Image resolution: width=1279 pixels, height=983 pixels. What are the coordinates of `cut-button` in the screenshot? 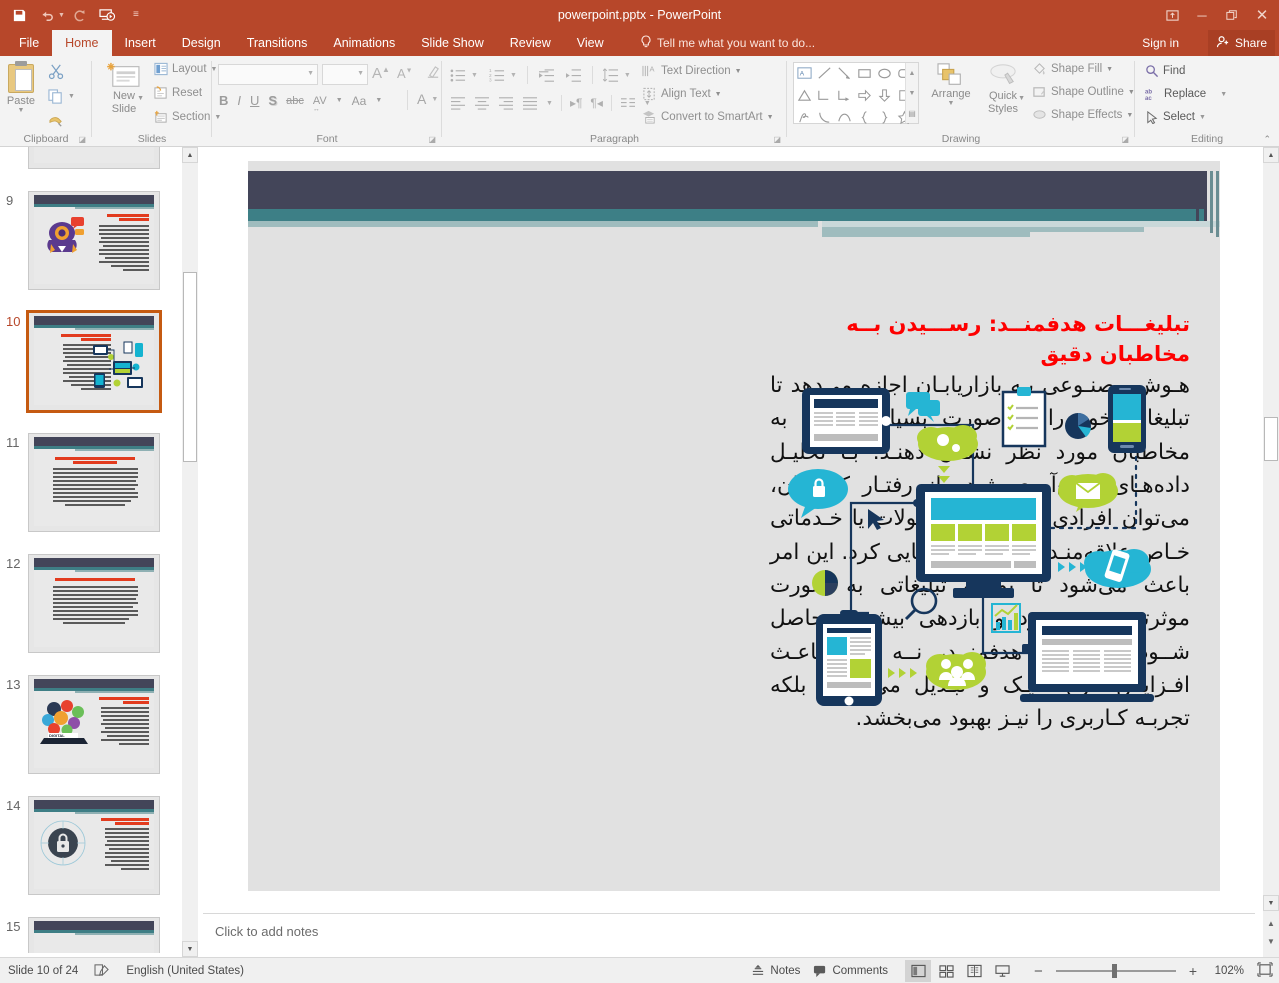 It's located at (56, 74).